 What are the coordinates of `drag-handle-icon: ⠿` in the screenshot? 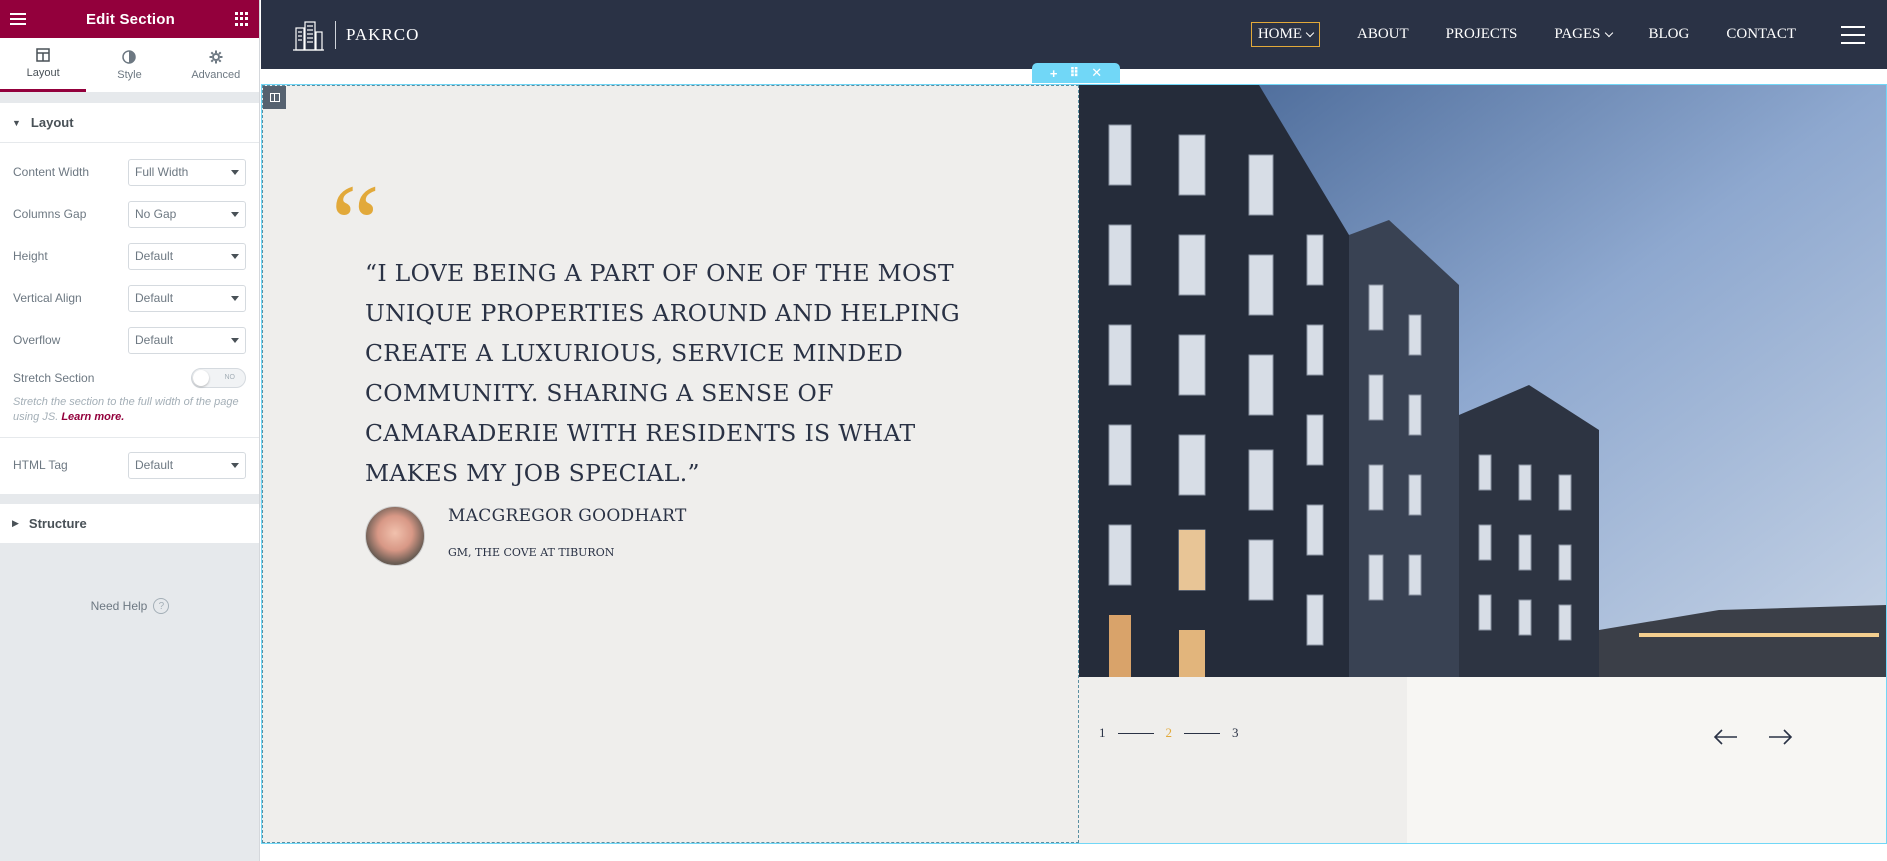 It's located at (1074, 73).